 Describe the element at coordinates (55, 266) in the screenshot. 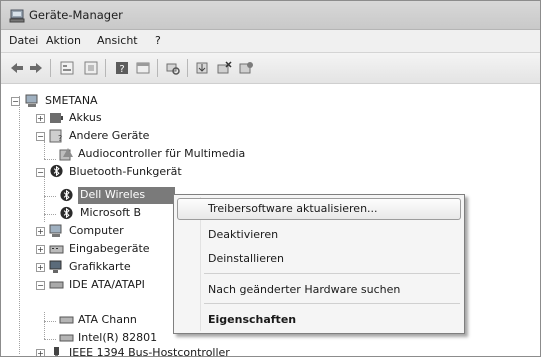

I see `display-adapter-icon` at that location.